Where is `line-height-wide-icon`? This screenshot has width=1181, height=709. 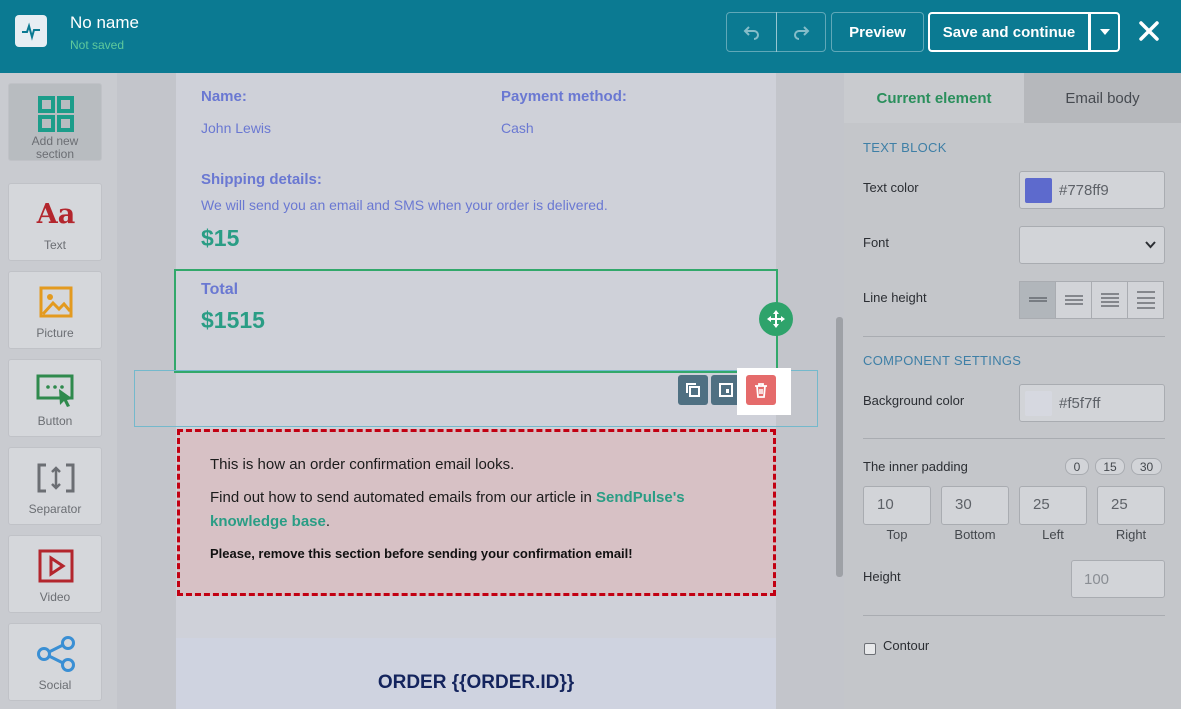 line-height-wide-icon is located at coordinates (1145, 300).